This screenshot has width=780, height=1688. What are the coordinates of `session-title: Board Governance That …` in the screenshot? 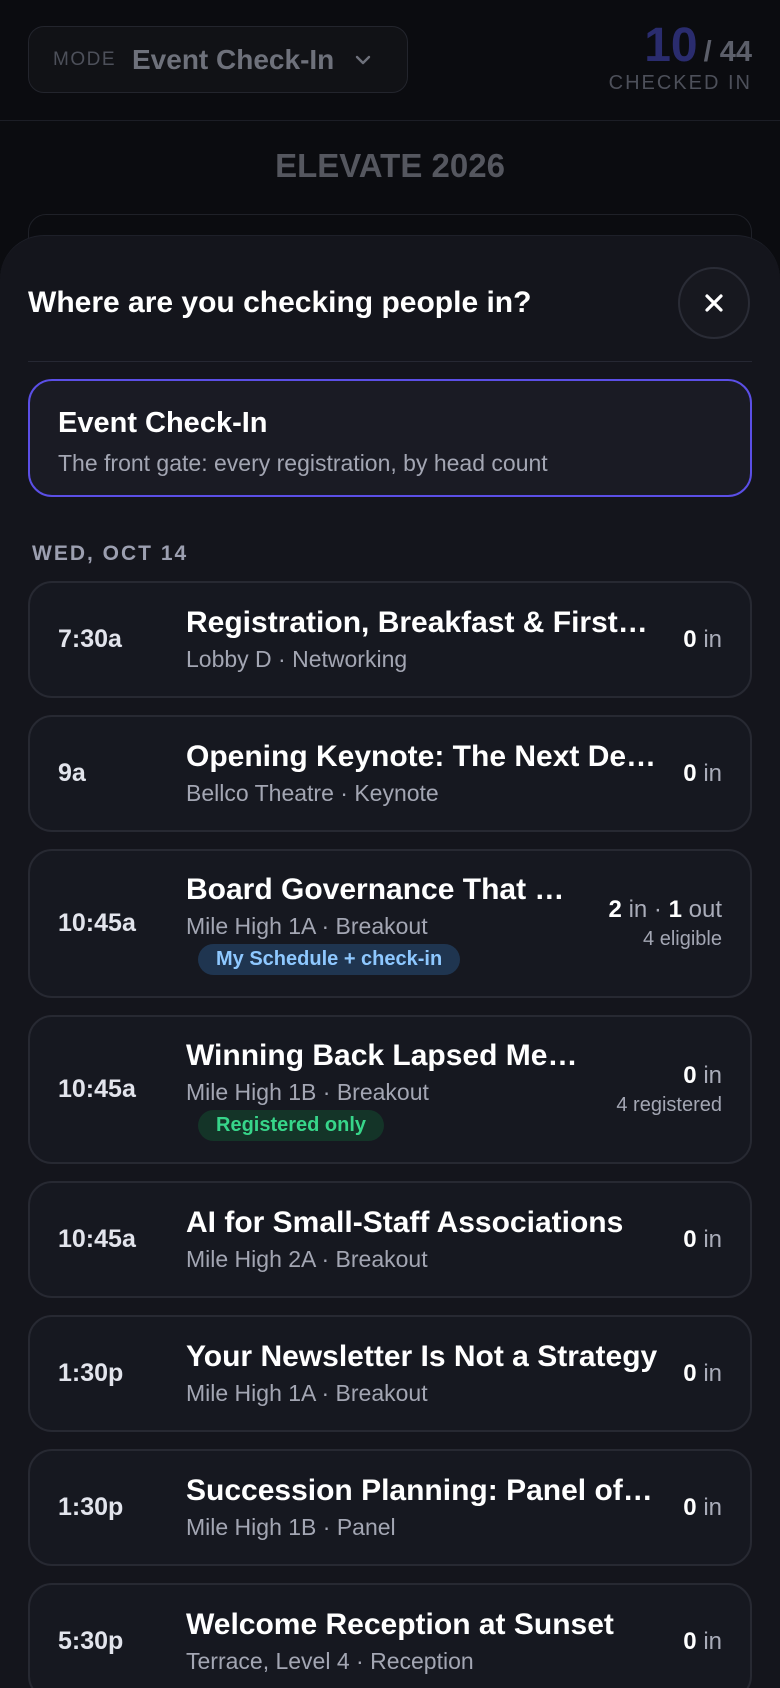 It's located at (375, 889).